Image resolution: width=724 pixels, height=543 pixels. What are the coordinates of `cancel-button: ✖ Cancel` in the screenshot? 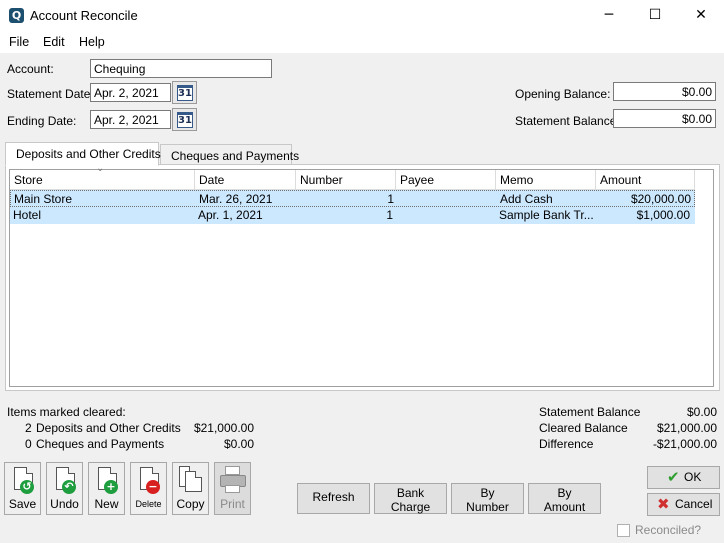 It's located at (683, 504).